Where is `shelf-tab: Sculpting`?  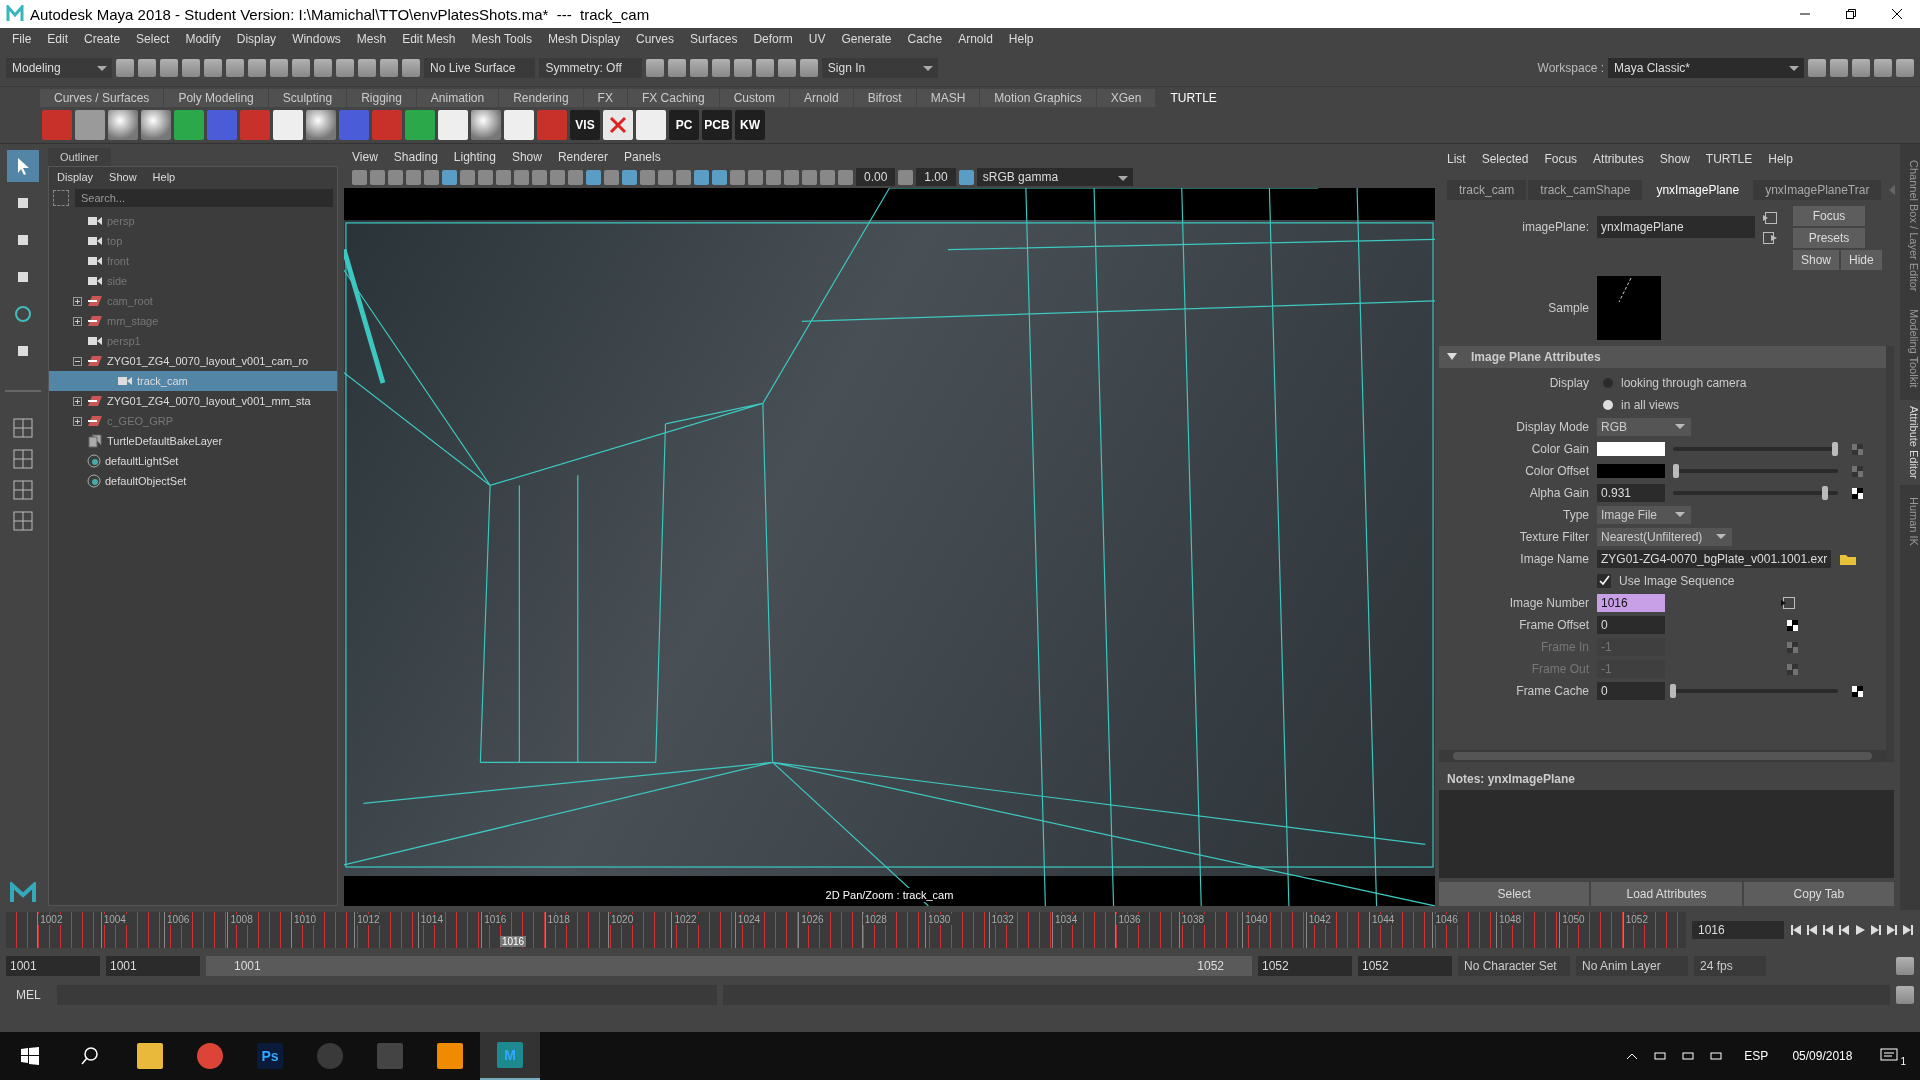
shelf-tab: Sculpting is located at coordinates (307, 98).